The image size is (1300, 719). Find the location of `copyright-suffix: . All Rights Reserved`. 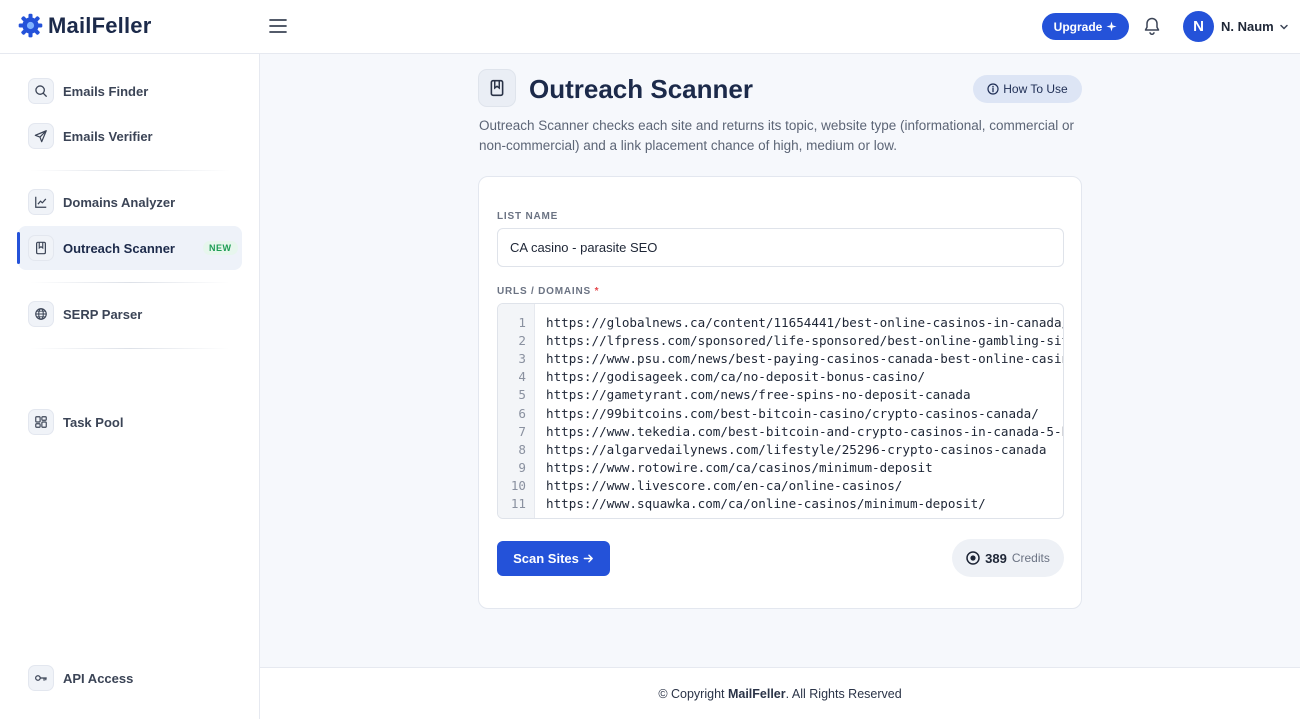

copyright-suffix: . All Rights Reserved is located at coordinates (843, 694).